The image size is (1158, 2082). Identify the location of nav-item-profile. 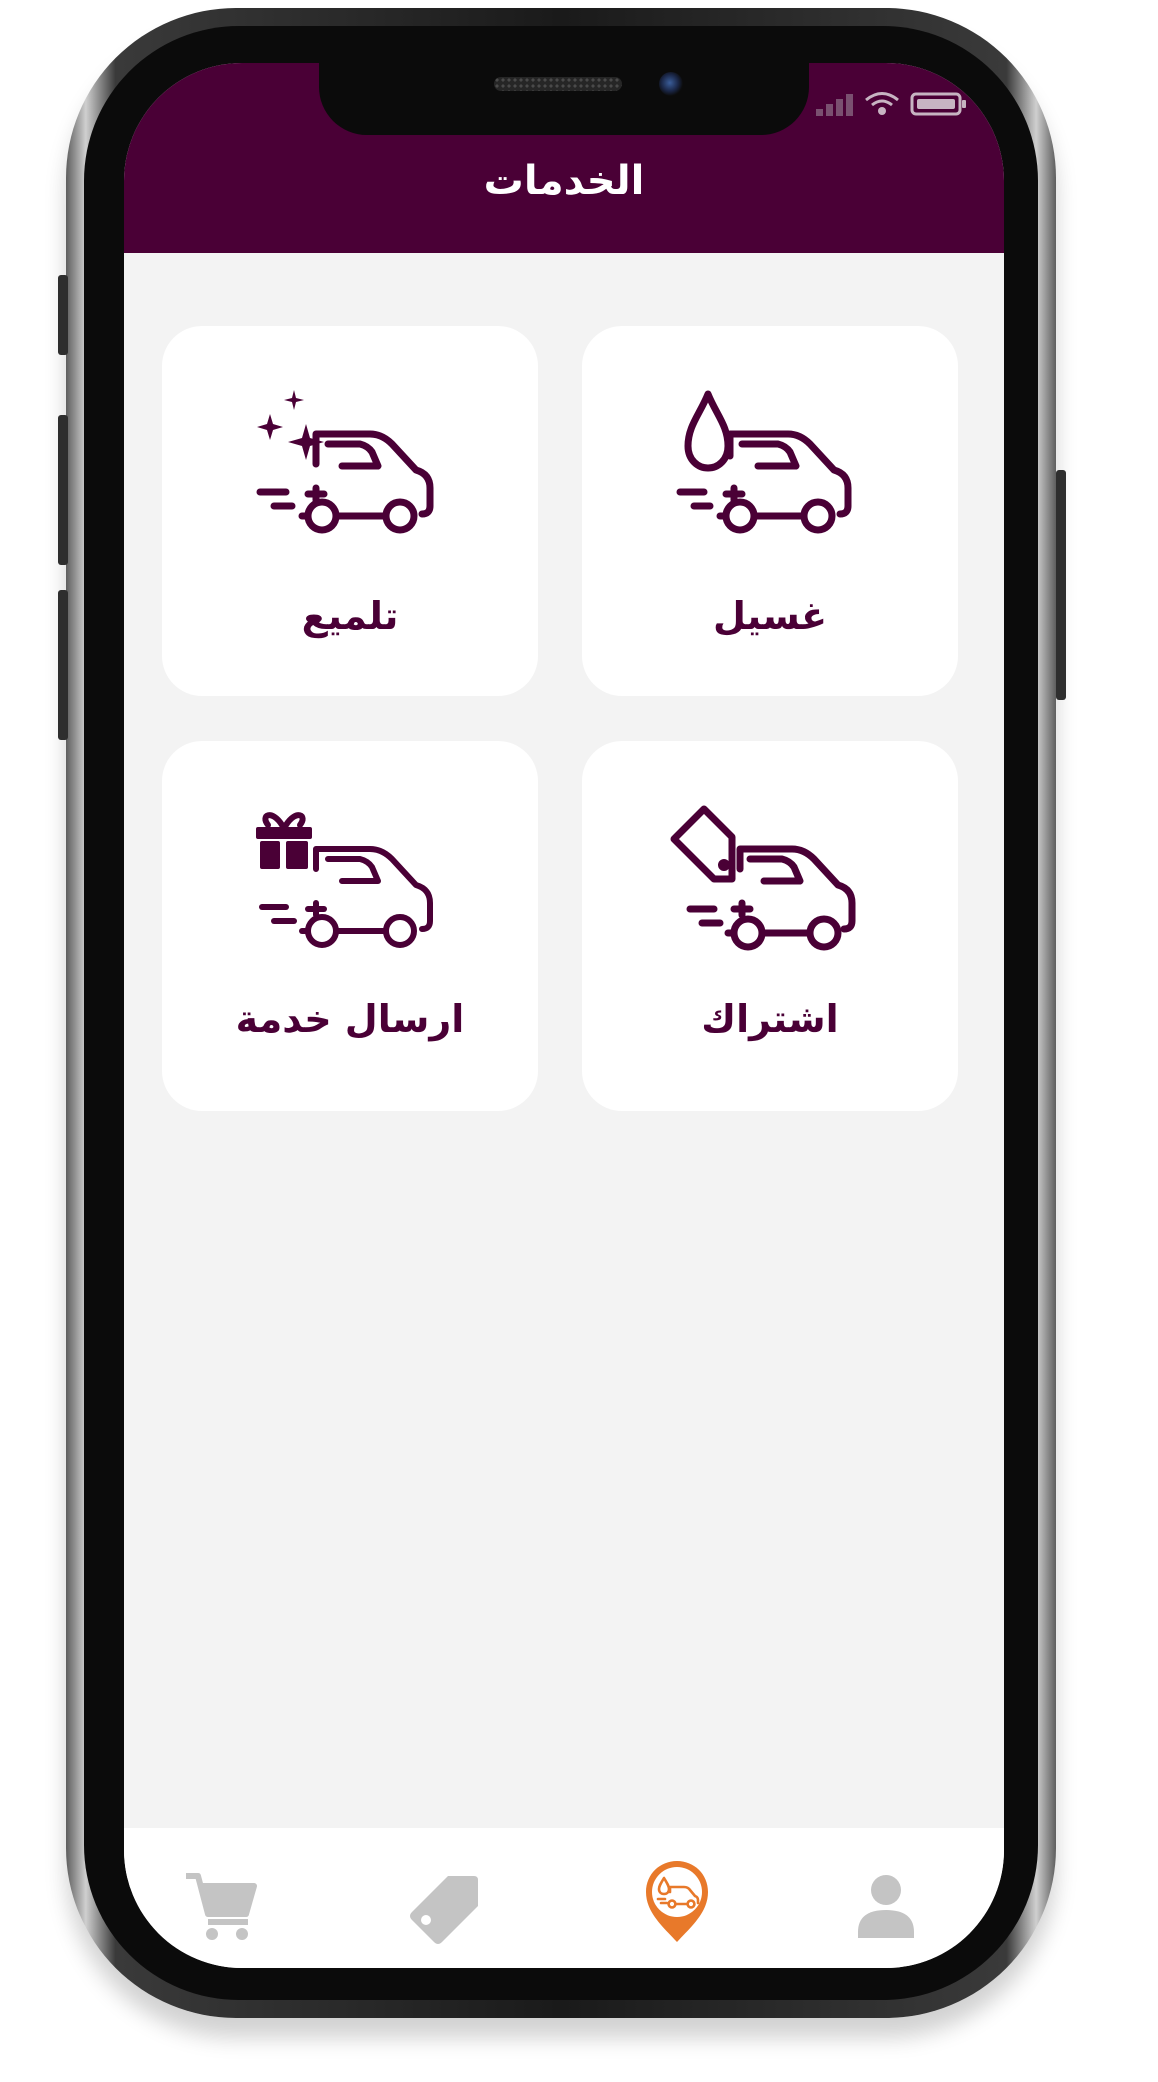
(886, 1906).